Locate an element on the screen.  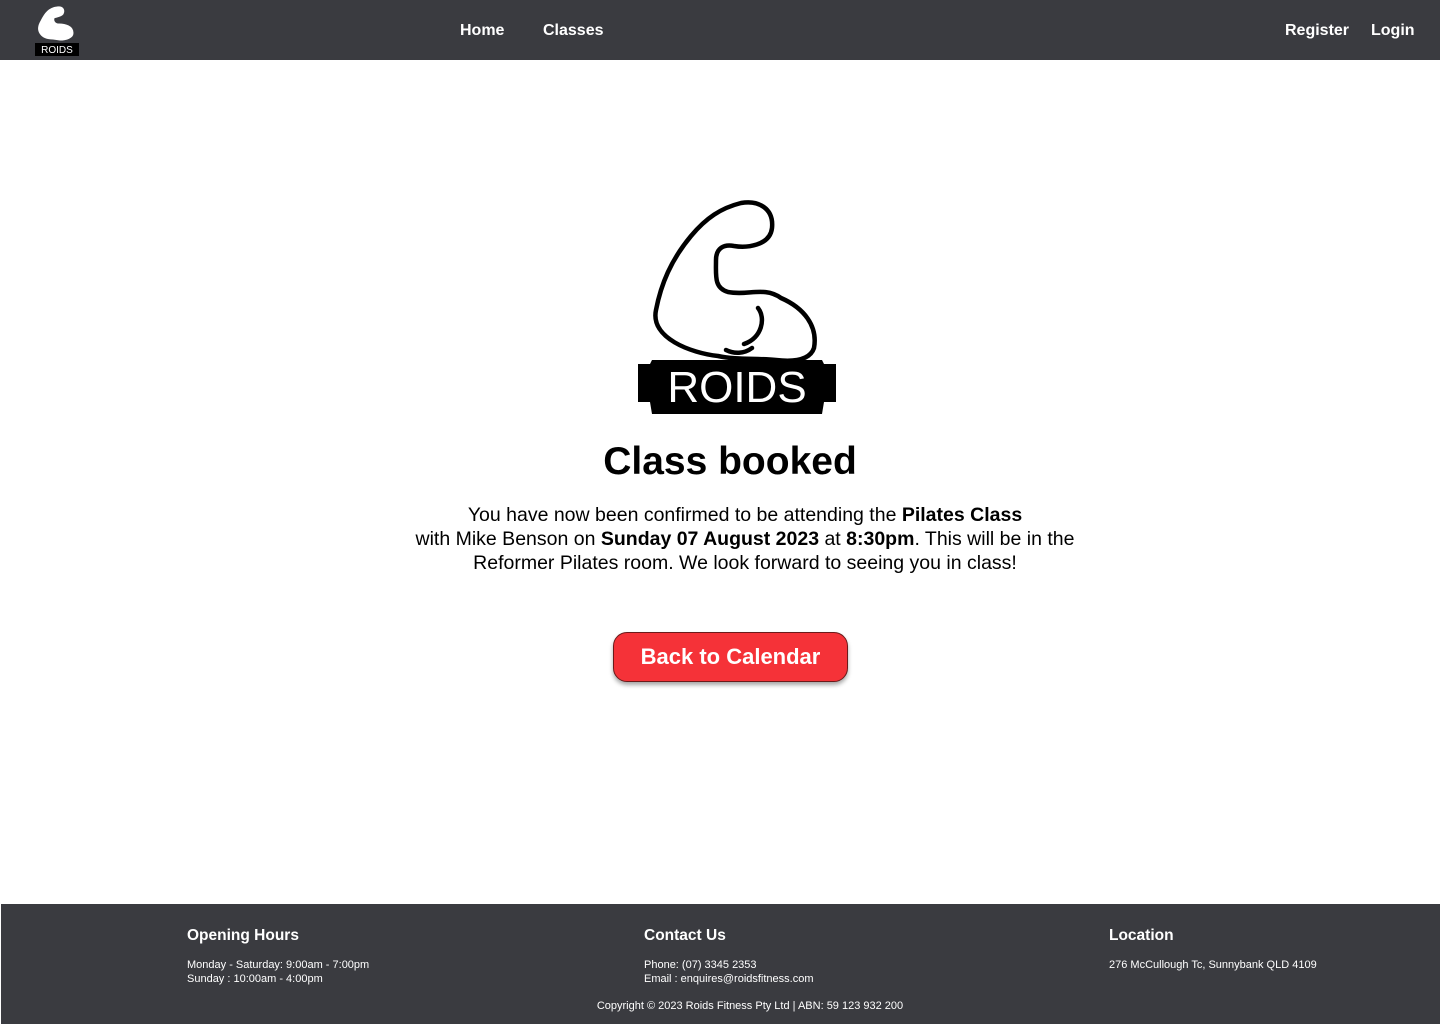
page-title: Class booked is located at coordinates (730, 461).